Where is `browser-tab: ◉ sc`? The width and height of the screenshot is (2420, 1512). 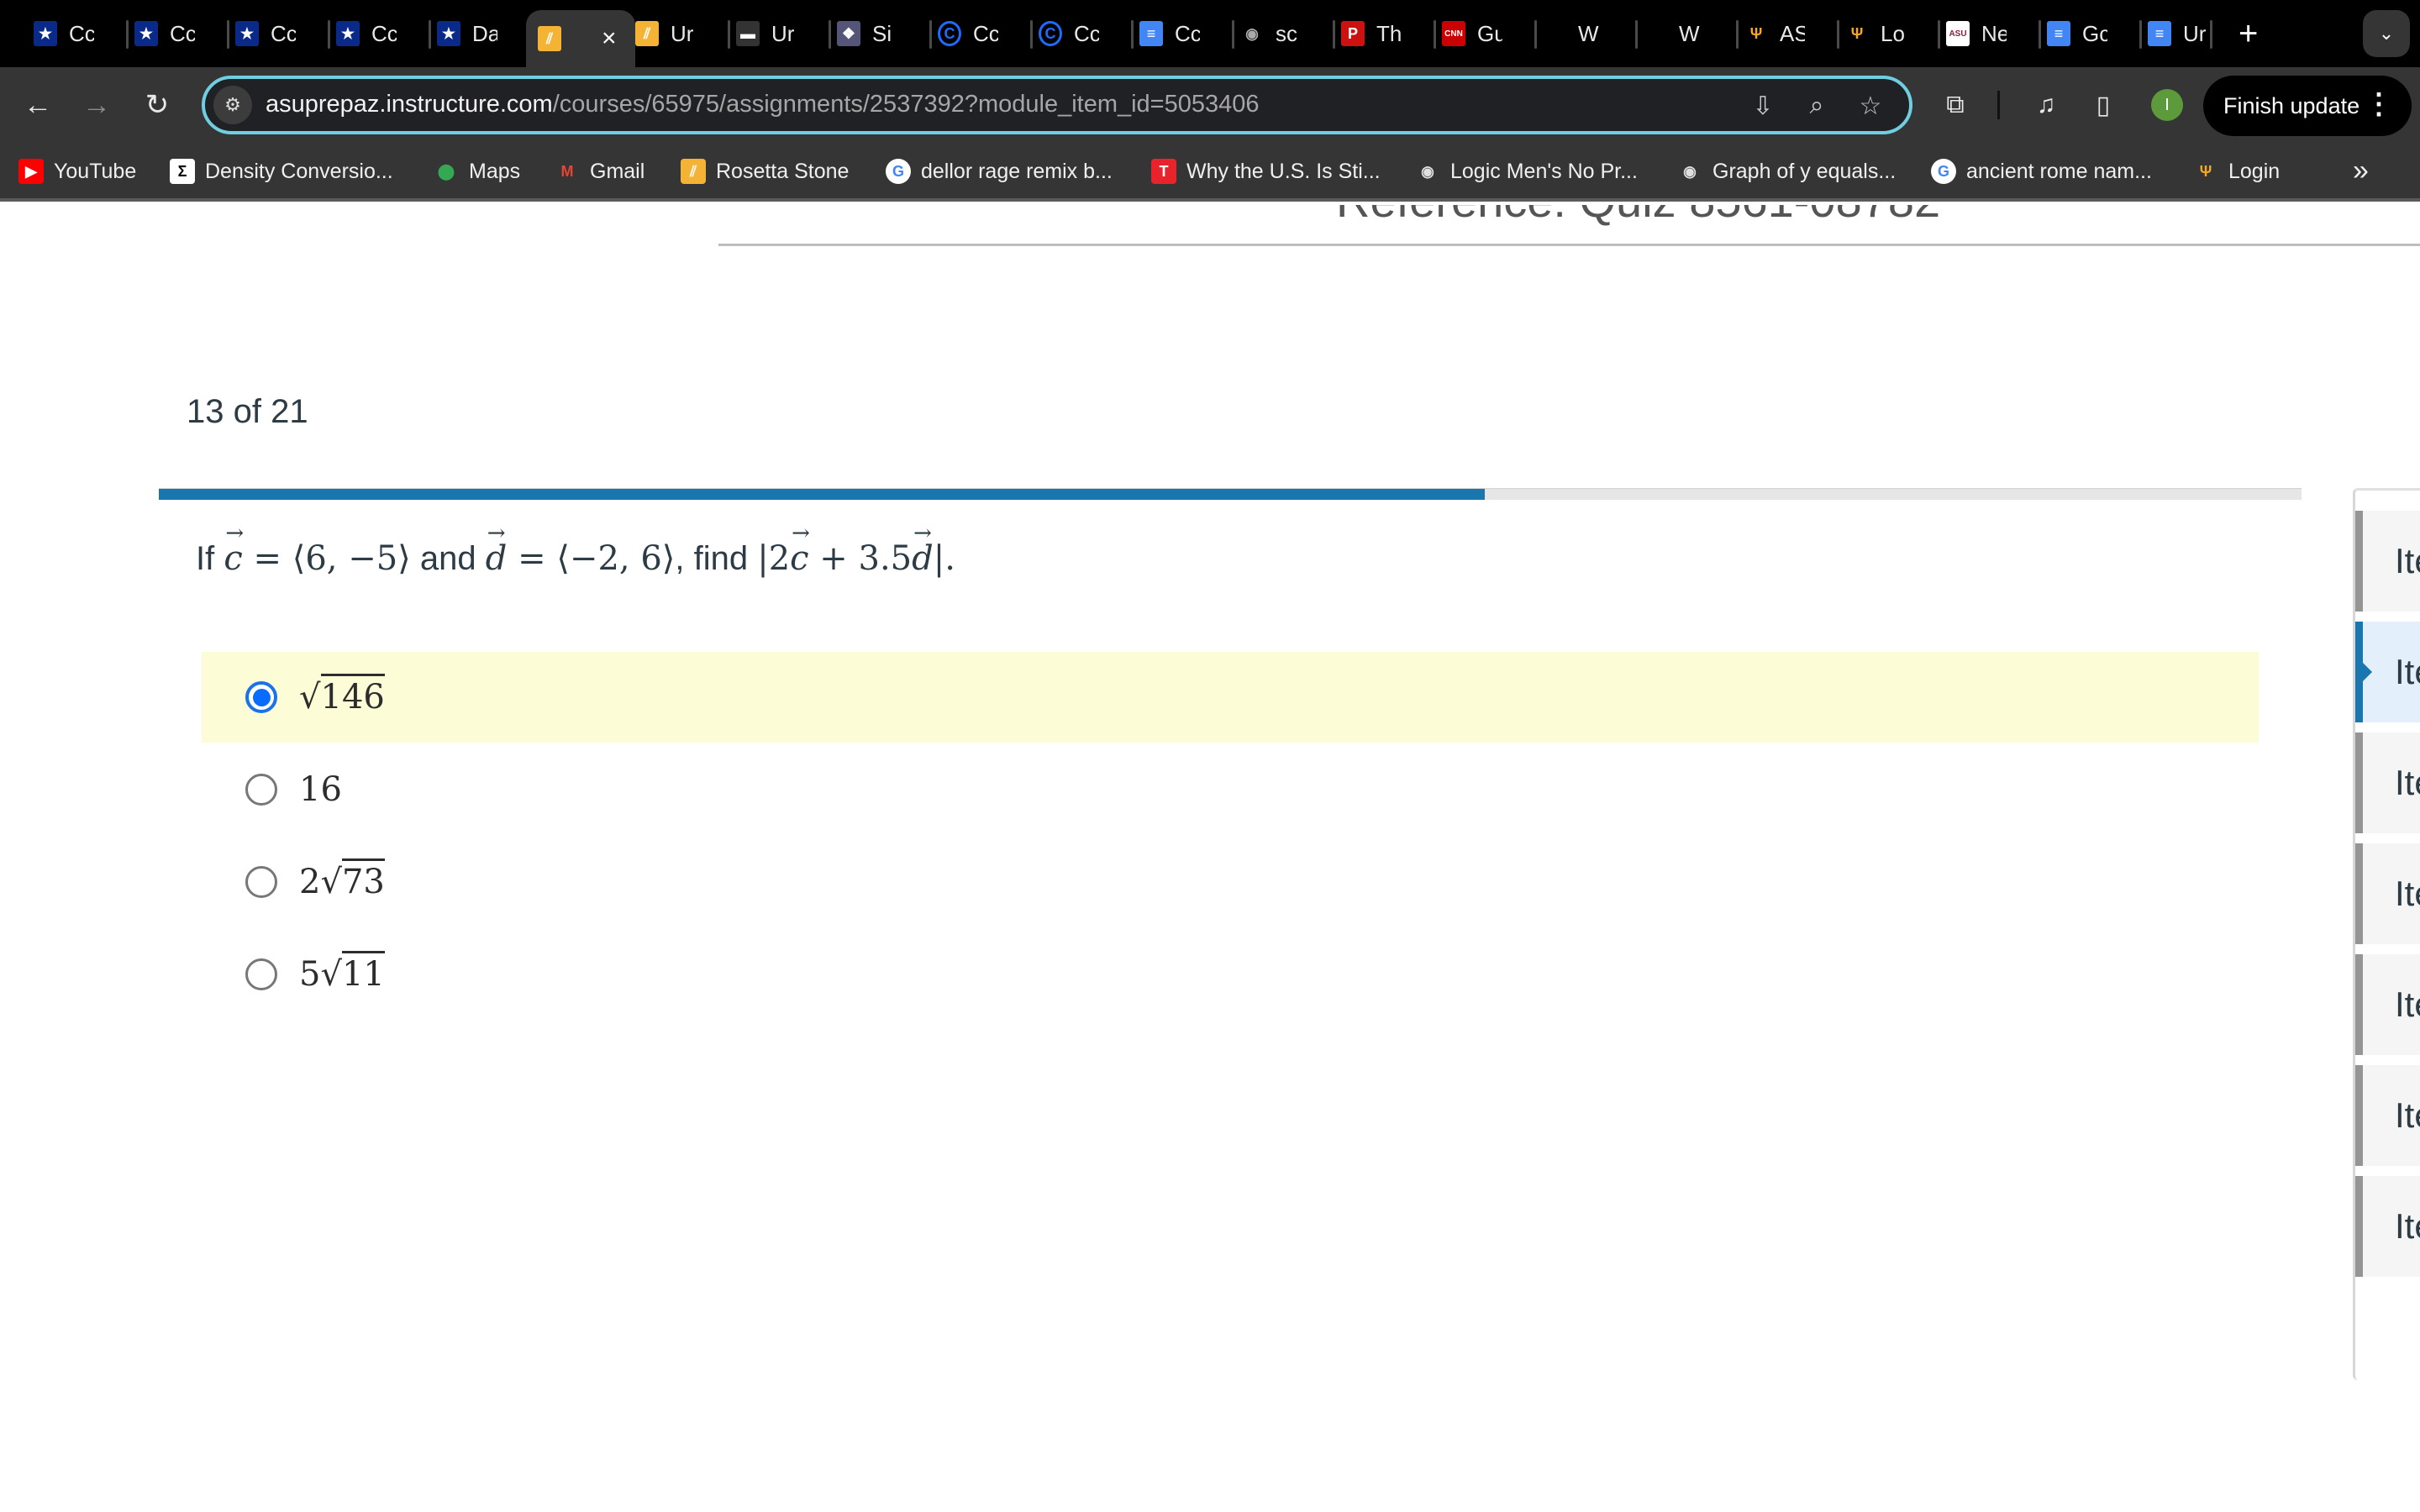
browser-tab: ◉ sc is located at coordinates (1290, 33).